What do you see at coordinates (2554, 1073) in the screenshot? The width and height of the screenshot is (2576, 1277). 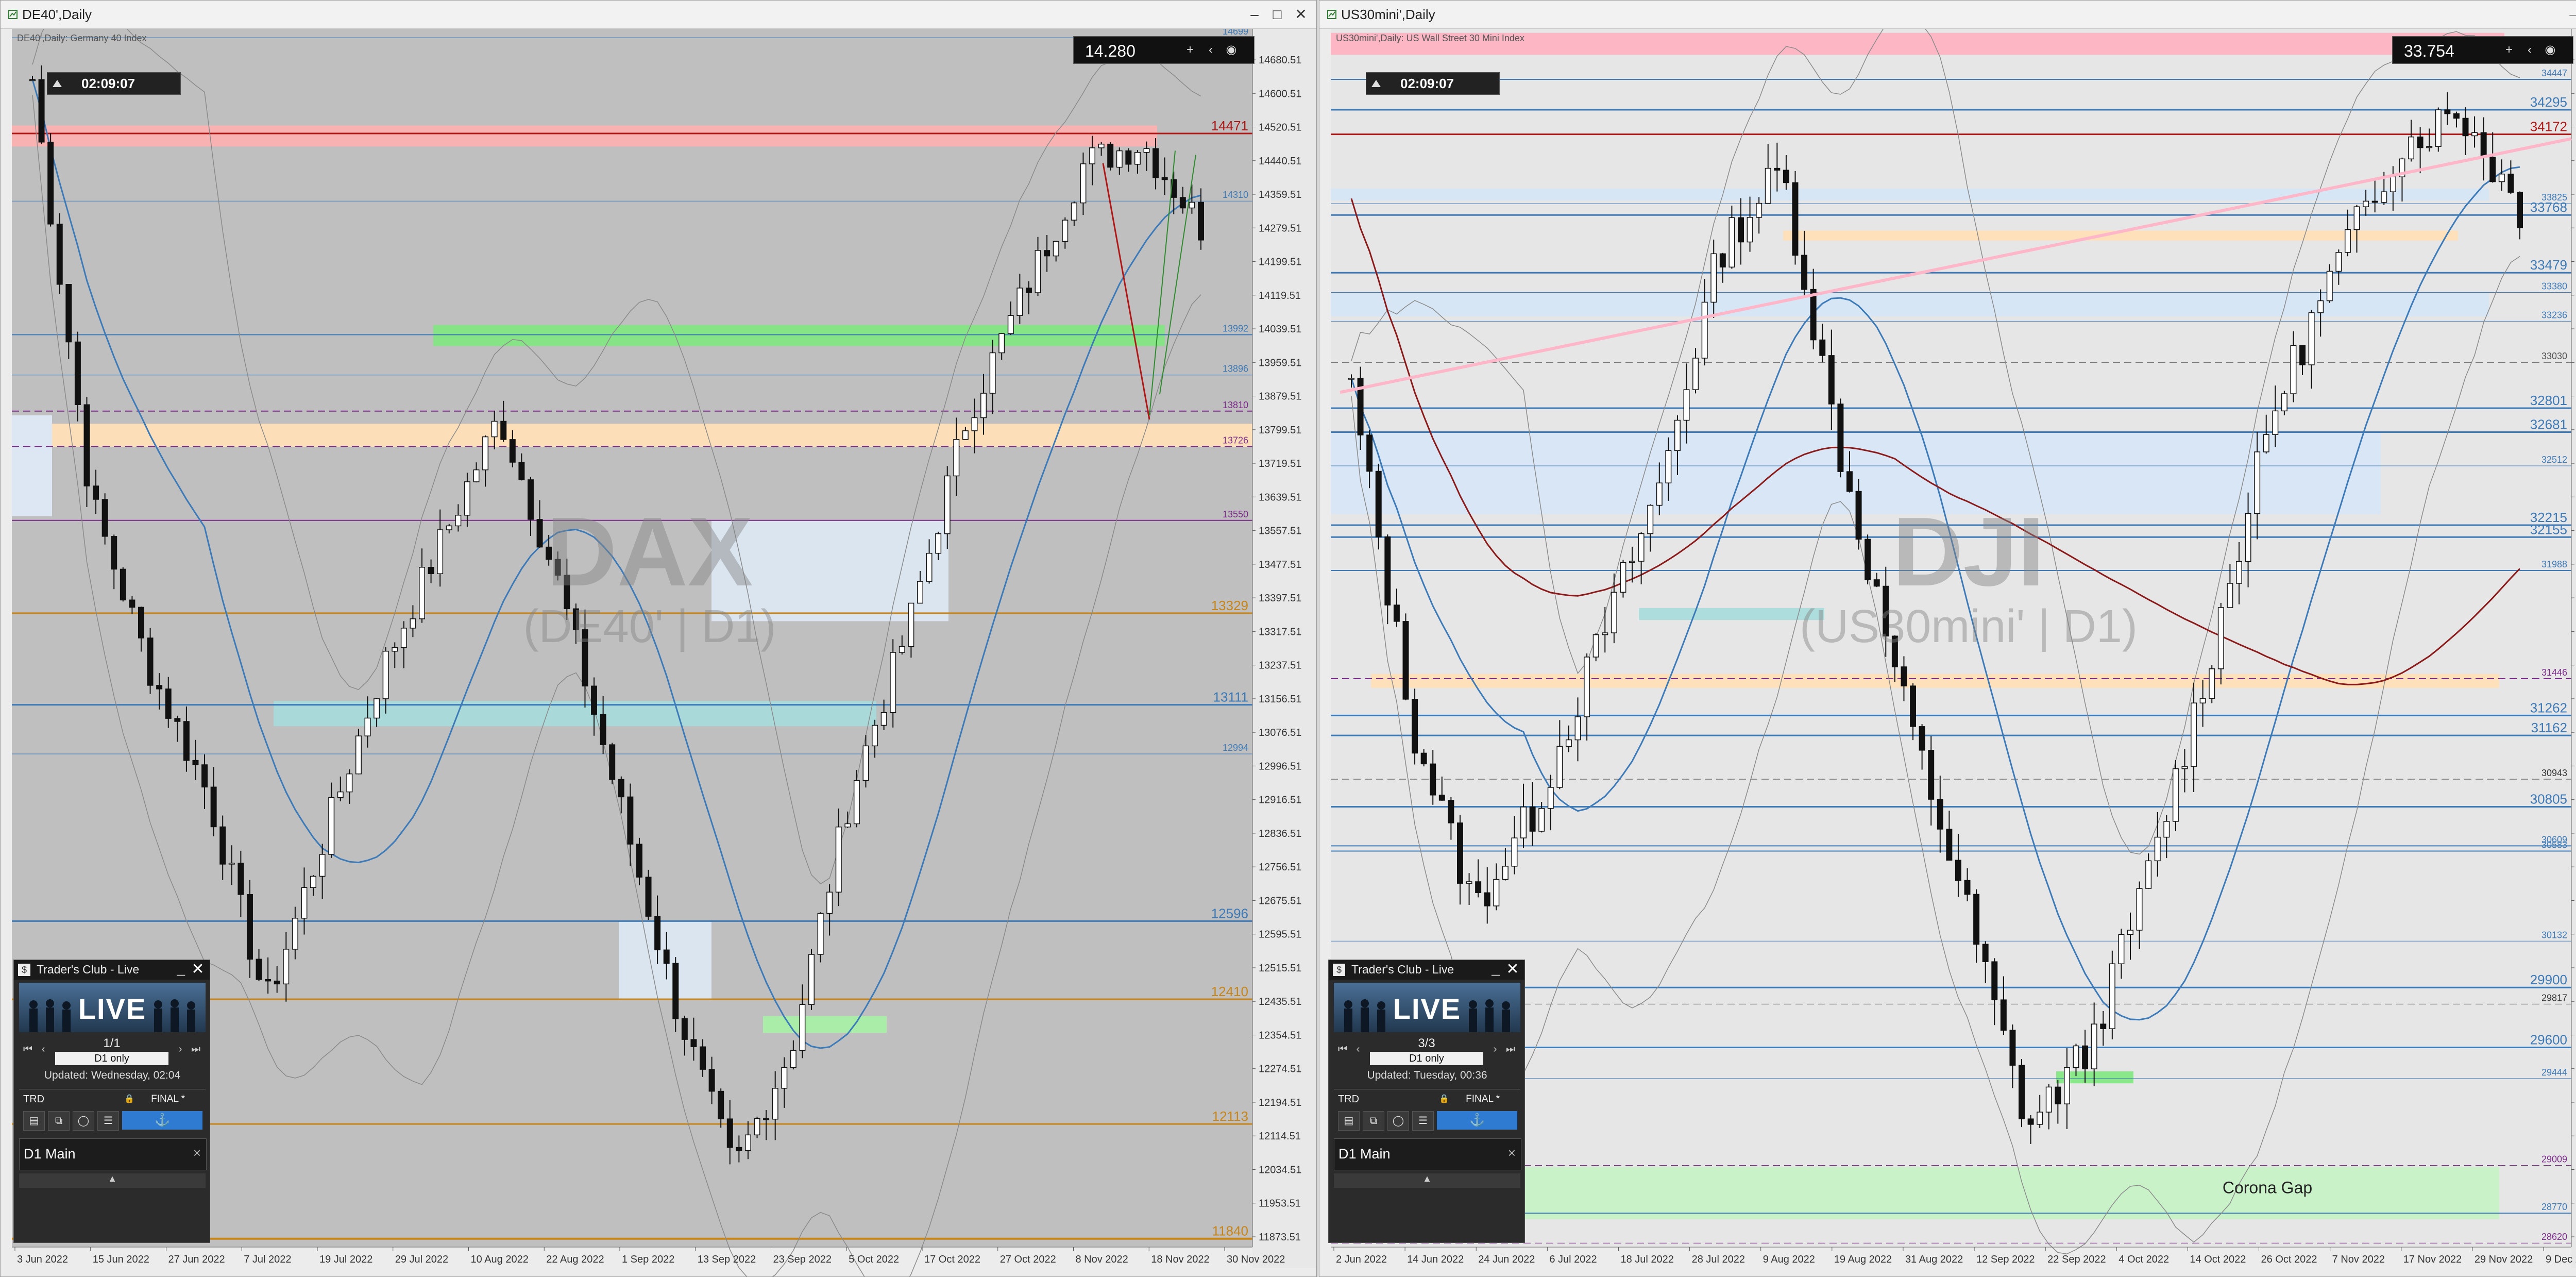 I see `level-label: 29444` at bounding box center [2554, 1073].